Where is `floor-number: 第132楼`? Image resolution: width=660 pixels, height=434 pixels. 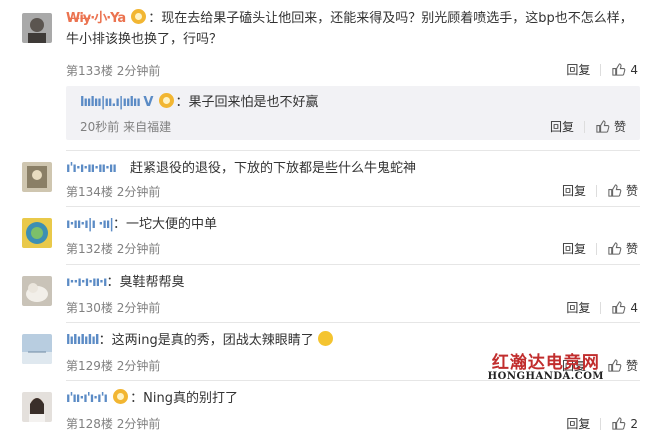 floor-number: 第132楼 is located at coordinates (89, 249).